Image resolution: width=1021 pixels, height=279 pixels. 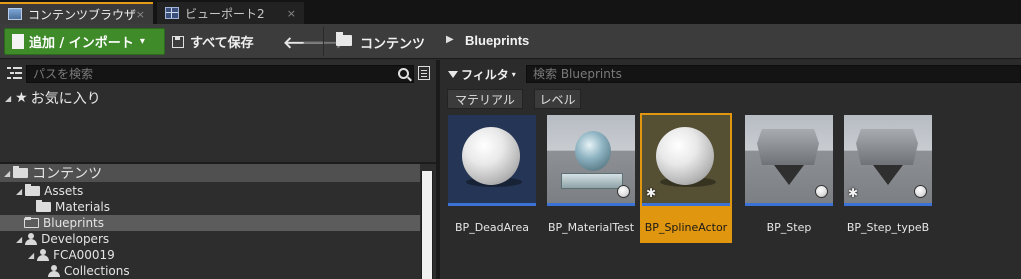 I want to click on asset-name: BP_SplineActor, so click(x=686, y=227).